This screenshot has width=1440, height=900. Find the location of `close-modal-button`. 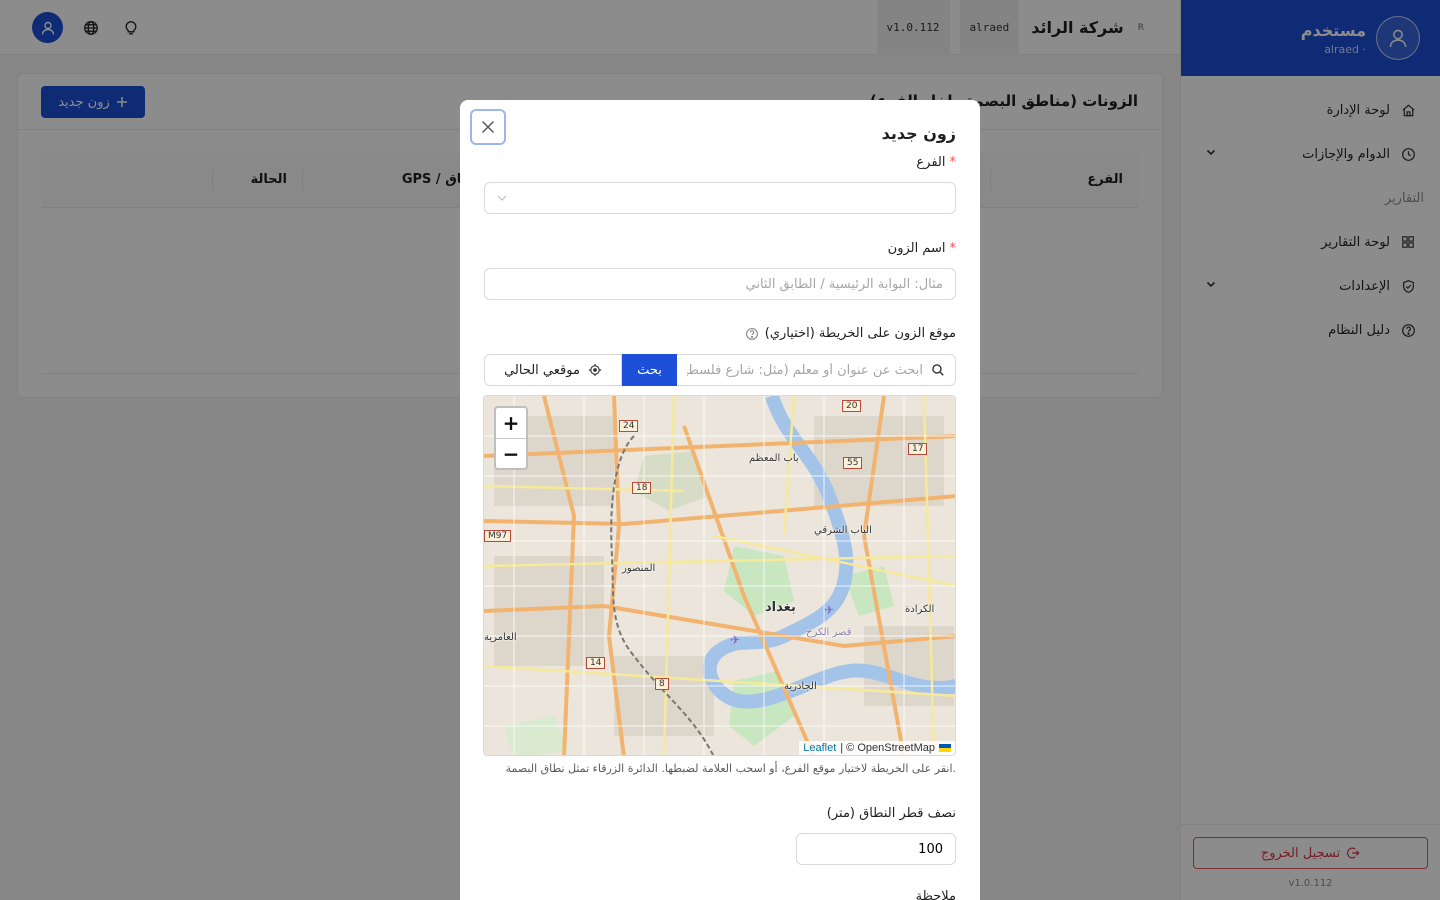

close-modal-button is located at coordinates (488, 127).